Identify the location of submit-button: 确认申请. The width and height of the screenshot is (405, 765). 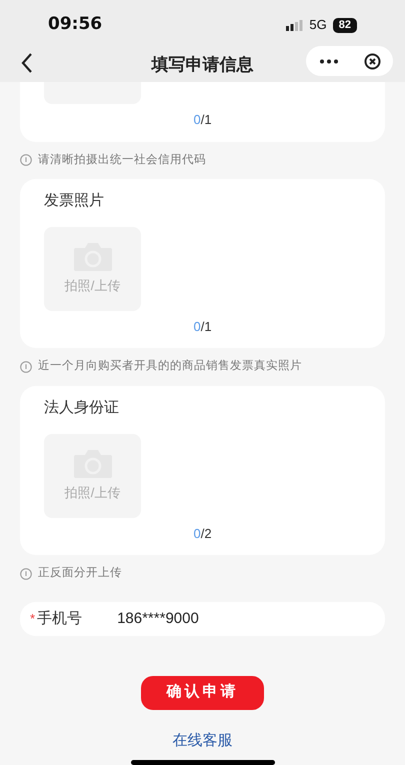
(202, 693).